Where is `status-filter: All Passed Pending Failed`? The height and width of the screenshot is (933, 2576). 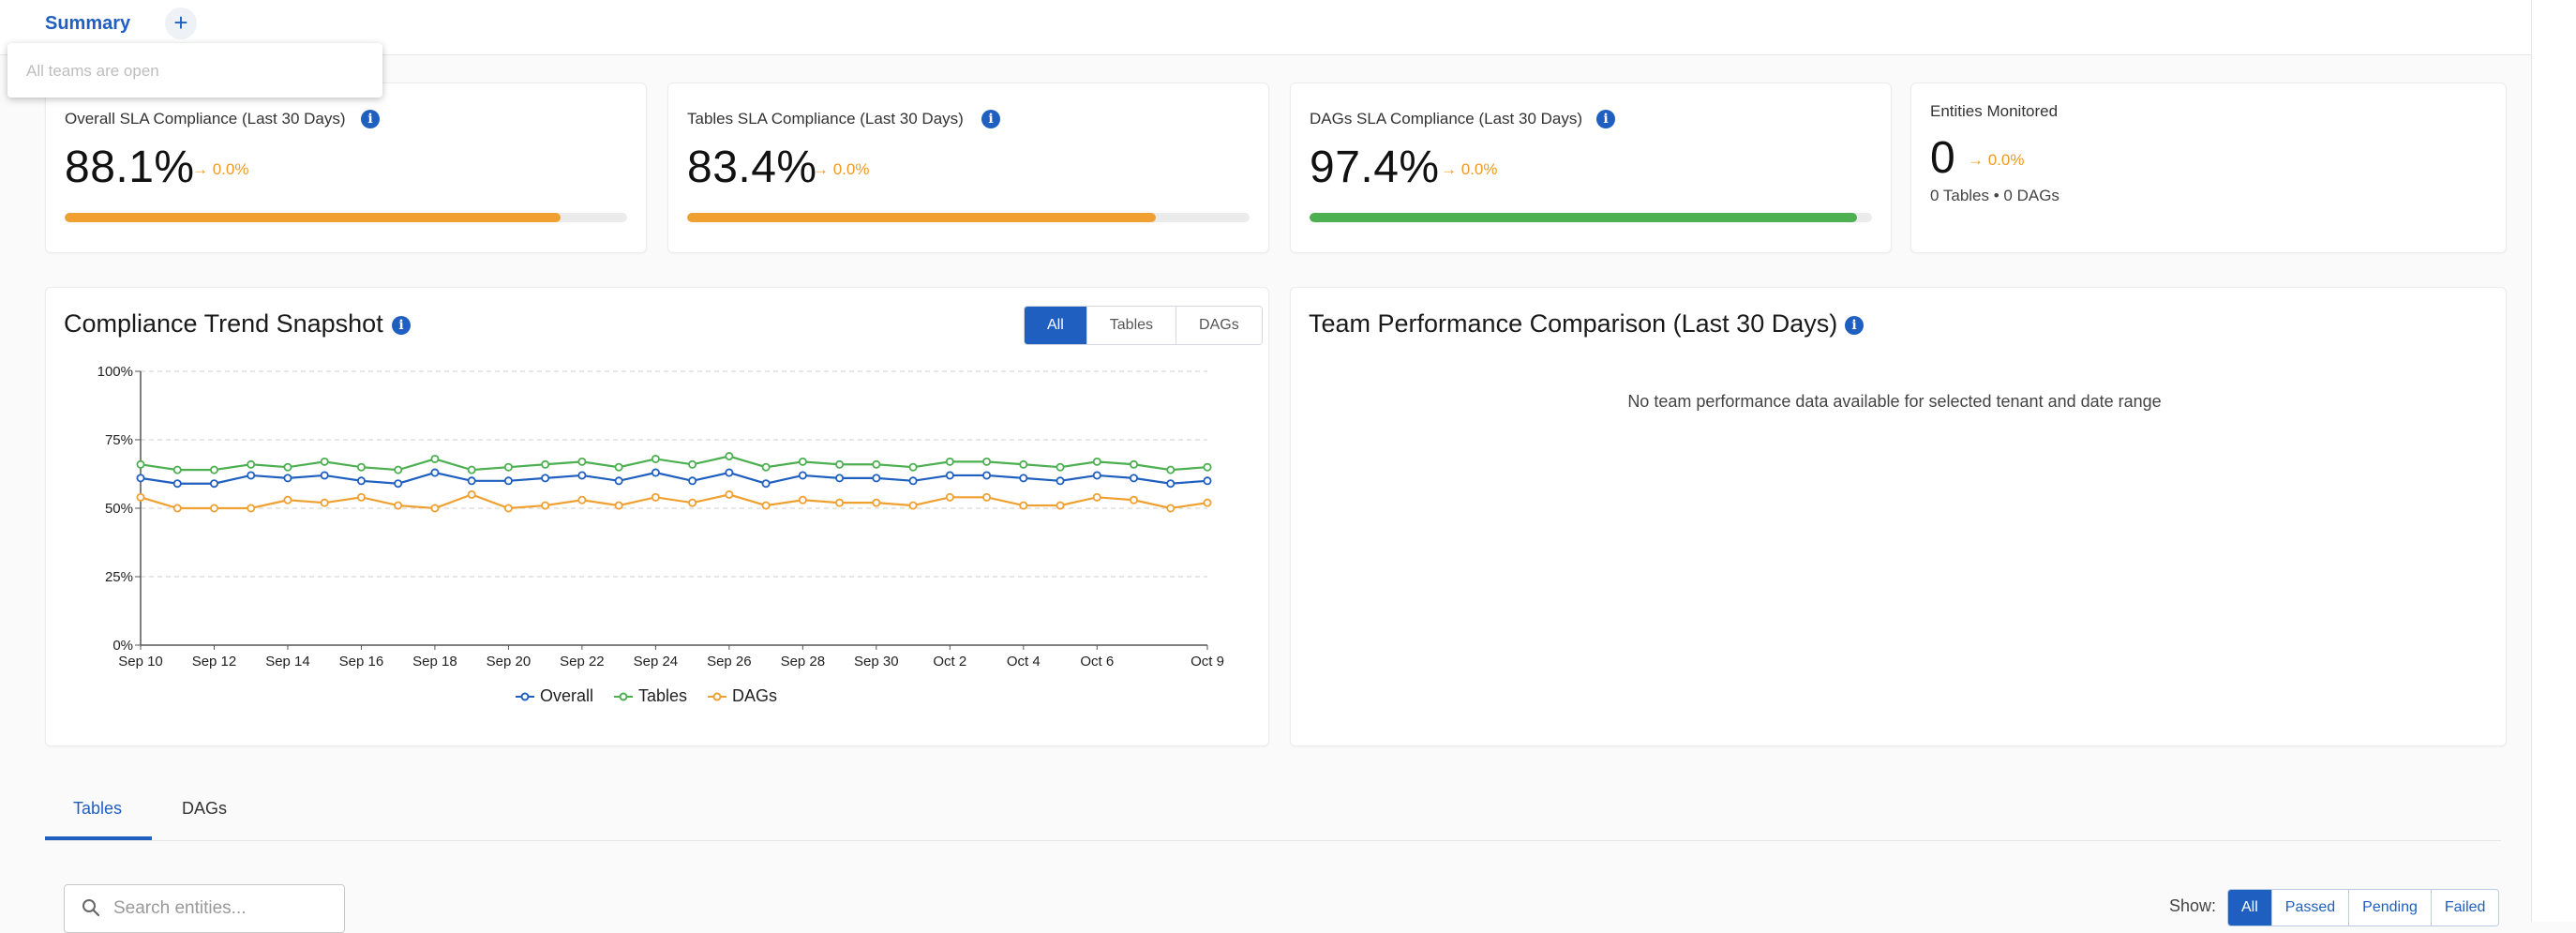 status-filter: All Passed Pending Failed is located at coordinates (2363, 907).